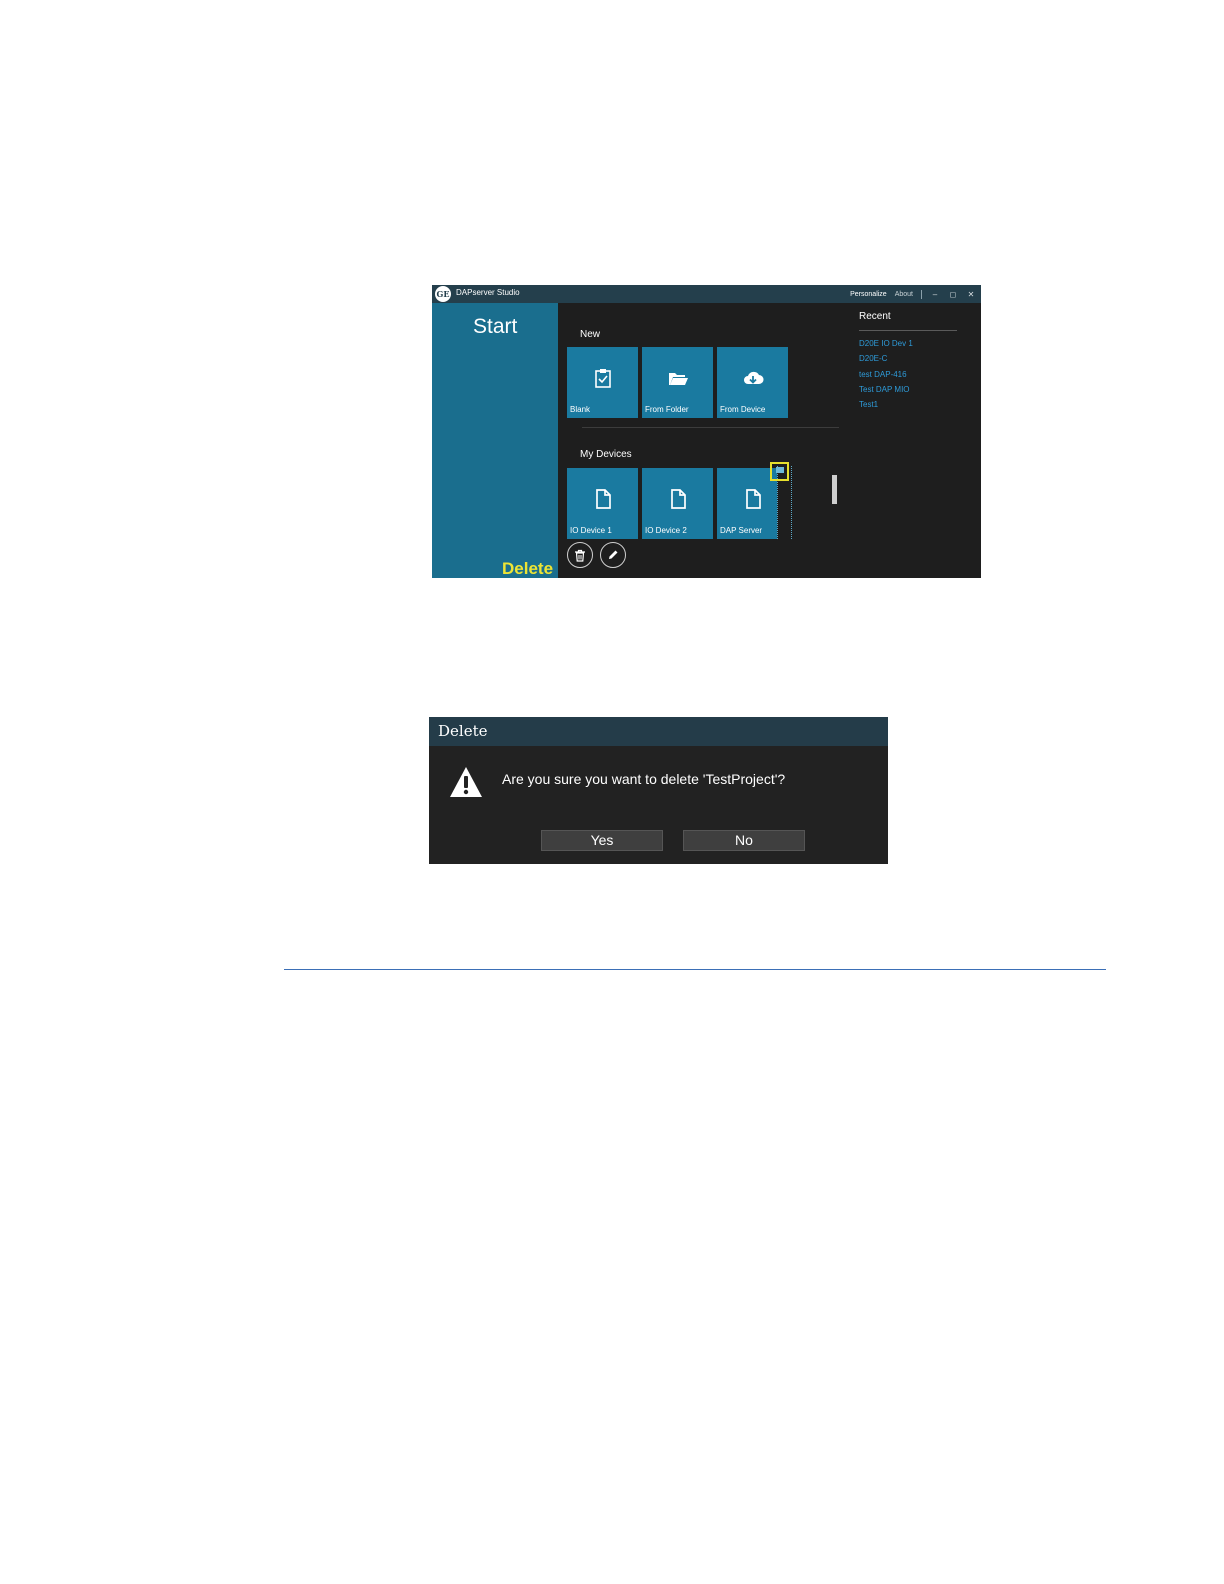  I want to click on recent-divider, so click(908, 330).